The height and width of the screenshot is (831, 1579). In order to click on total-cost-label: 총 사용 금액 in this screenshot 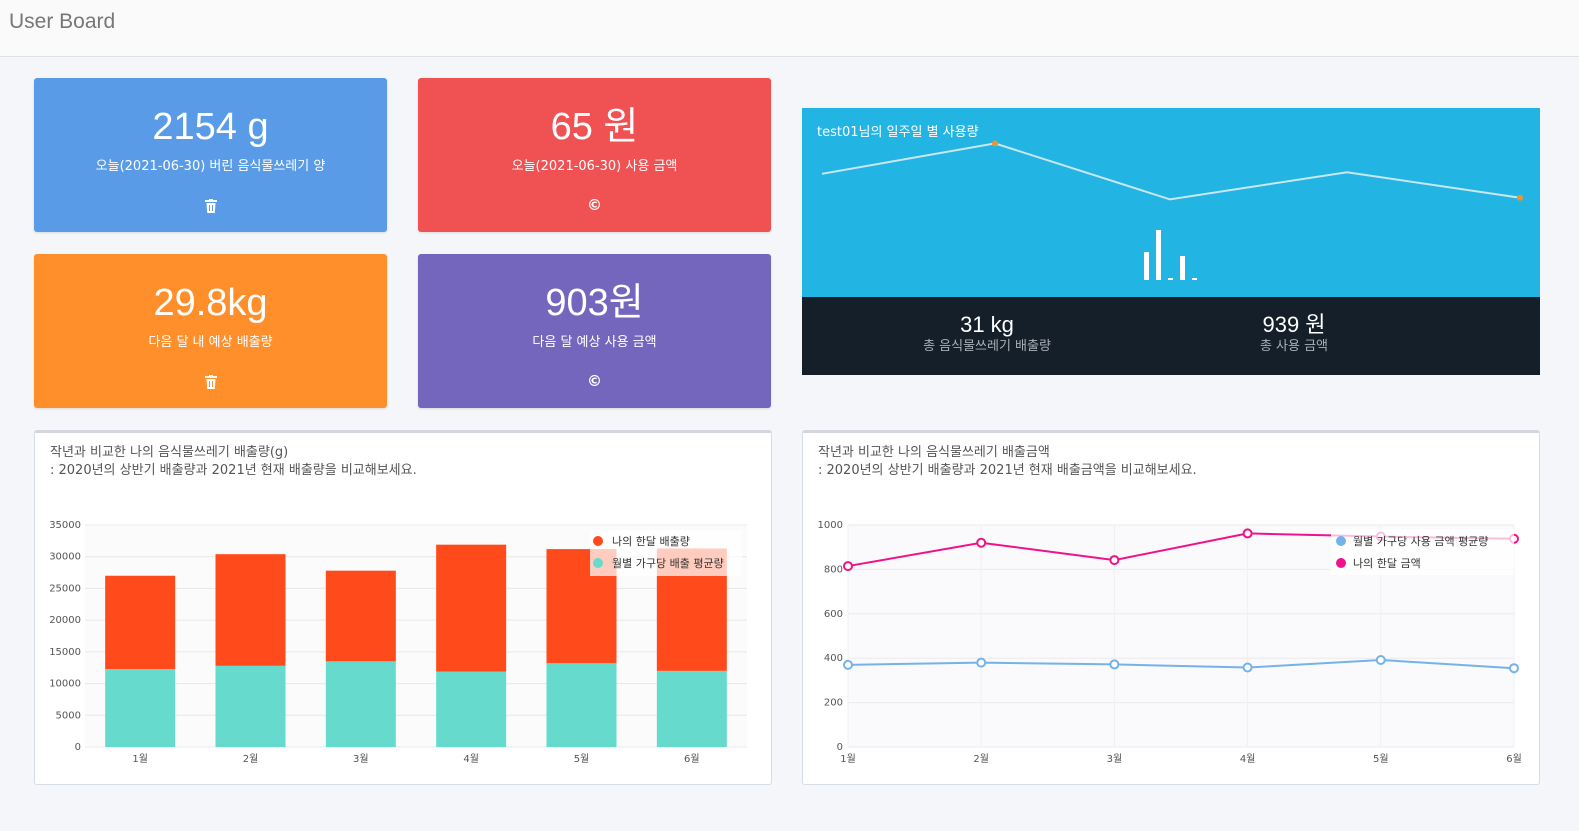, I will do `click(1294, 346)`.